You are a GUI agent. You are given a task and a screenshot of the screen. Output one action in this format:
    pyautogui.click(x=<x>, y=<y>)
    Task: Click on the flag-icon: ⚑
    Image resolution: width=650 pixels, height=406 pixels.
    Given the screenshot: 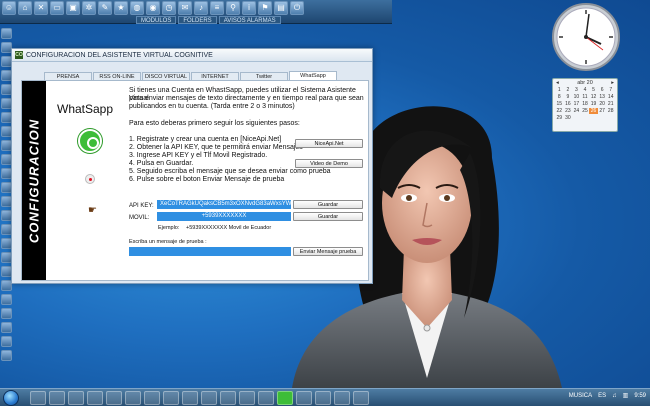 What is the action you would take?
    pyautogui.click(x=265, y=8)
    